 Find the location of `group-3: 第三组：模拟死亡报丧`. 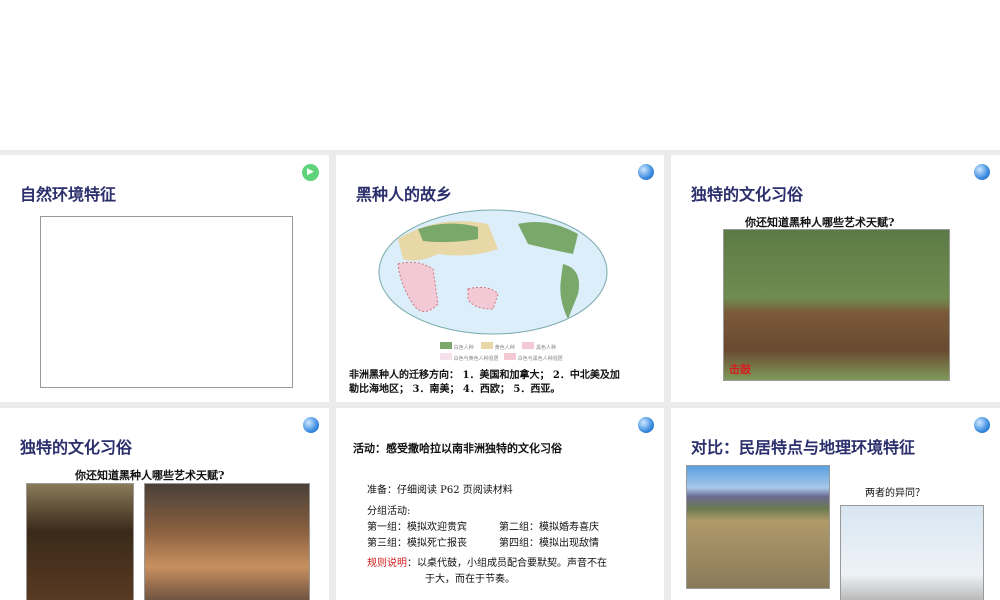

group-3: 第三组：模拟死亡报丧 is located at coordinates (417, 543).